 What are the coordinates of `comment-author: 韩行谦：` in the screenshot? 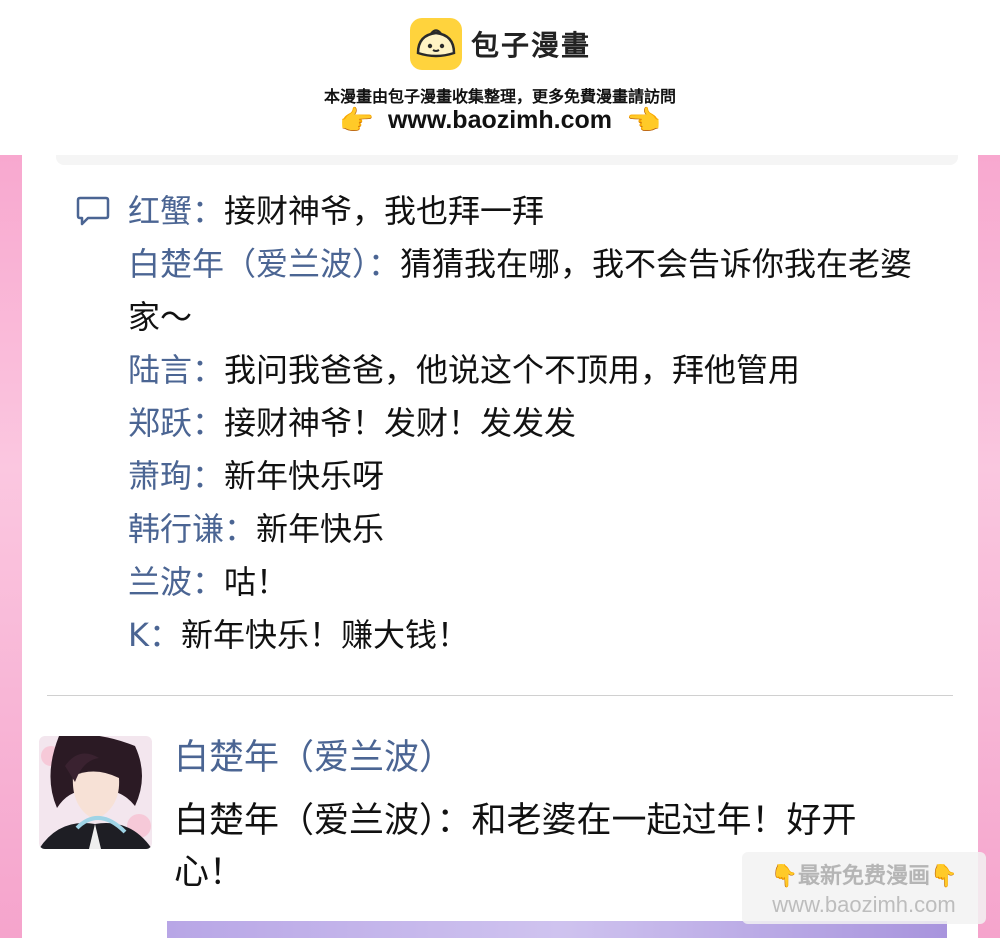 It's located at (192, 529).